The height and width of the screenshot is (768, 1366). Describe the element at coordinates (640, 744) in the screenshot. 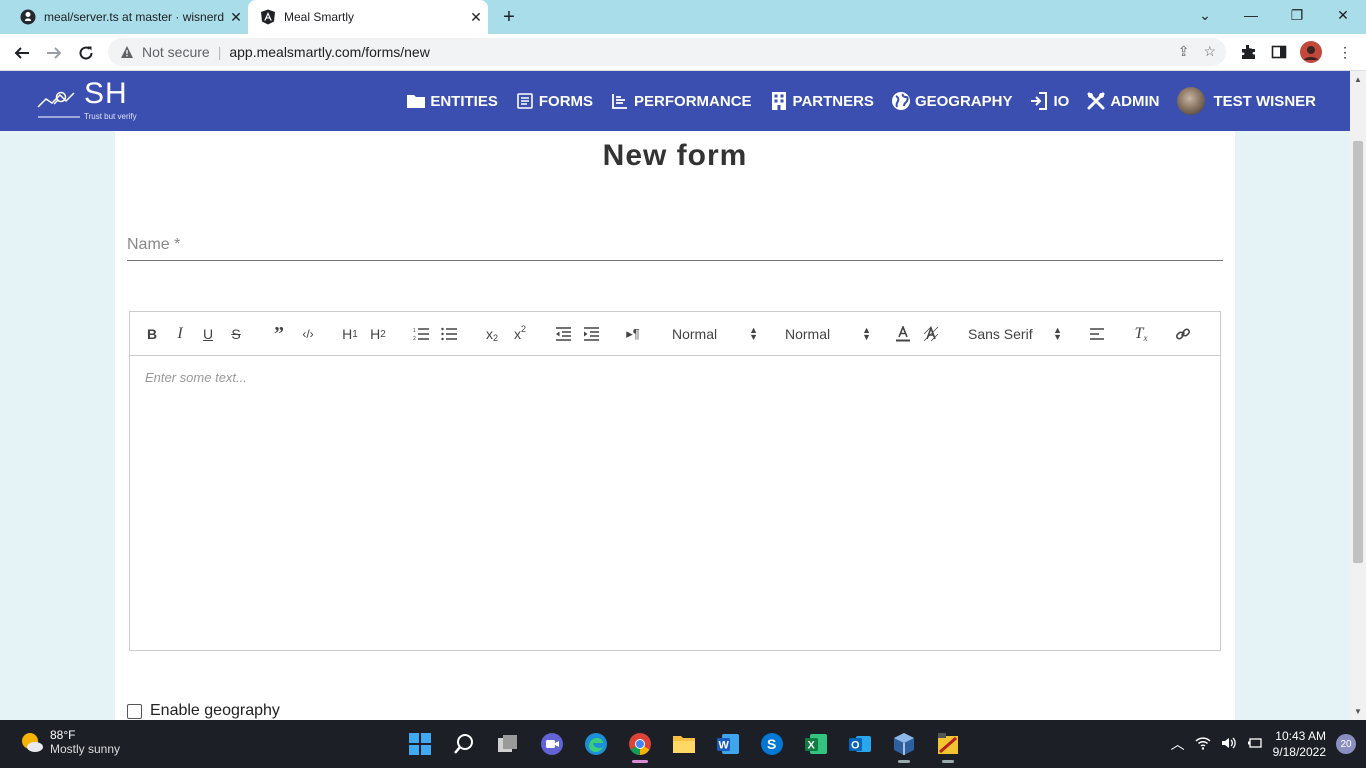

I see `chrome-button` at that location.